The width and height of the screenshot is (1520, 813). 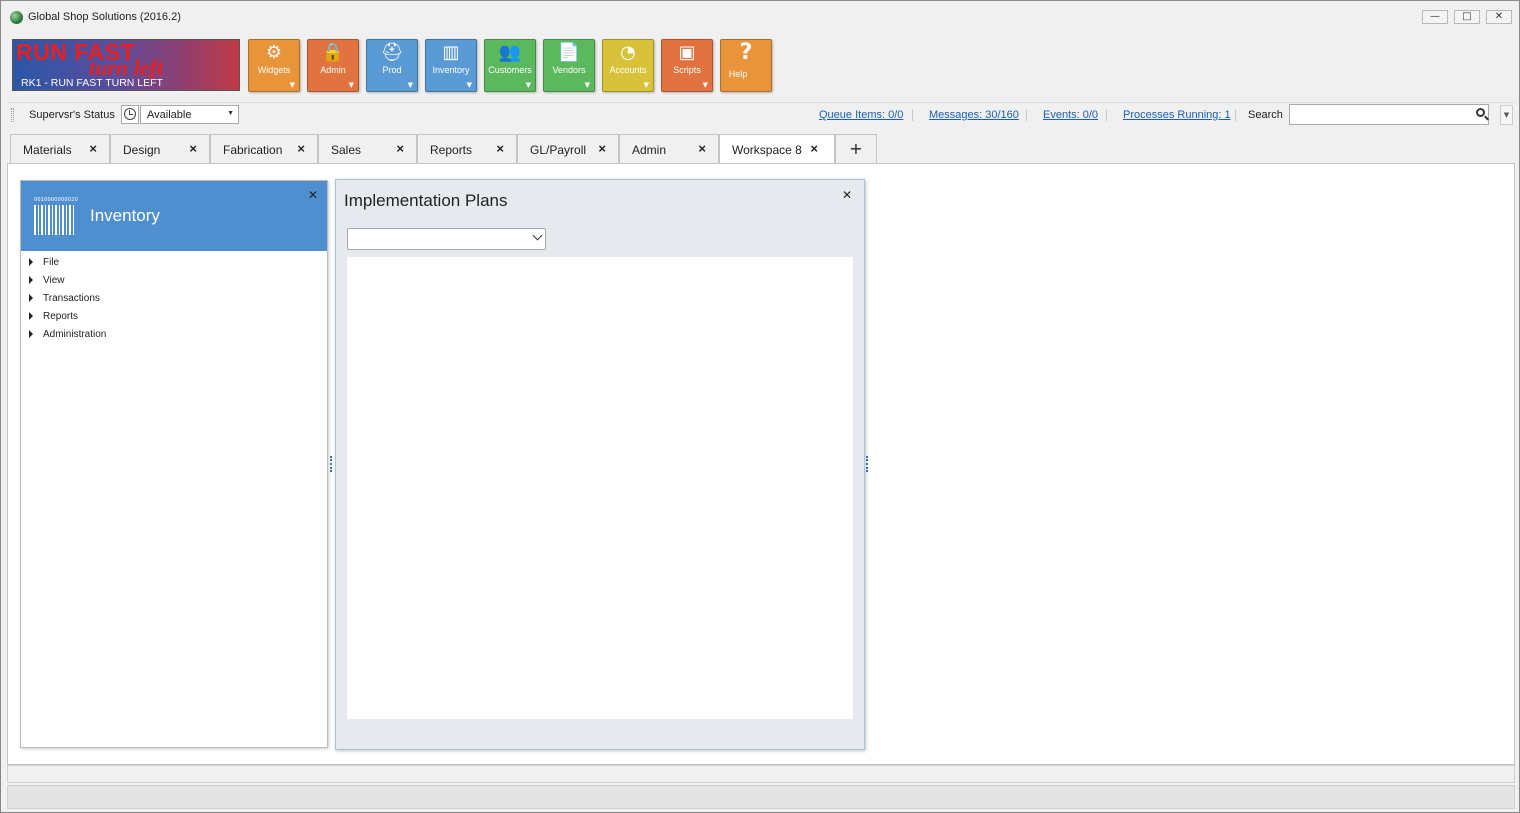 I want to click on chevron-down-icon, so click(x=537, y=235).